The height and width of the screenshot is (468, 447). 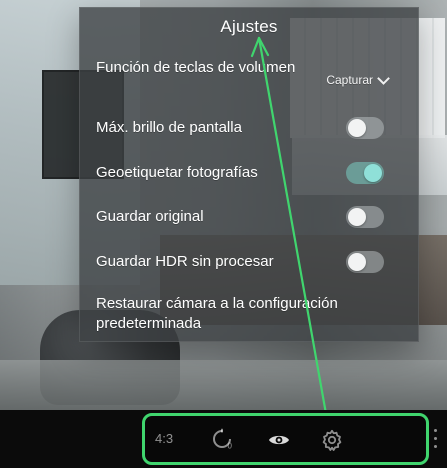 What do you see at coordinates (223, 387) in the screenshot?
I see `background-floor` at bounding box center [223, 387].